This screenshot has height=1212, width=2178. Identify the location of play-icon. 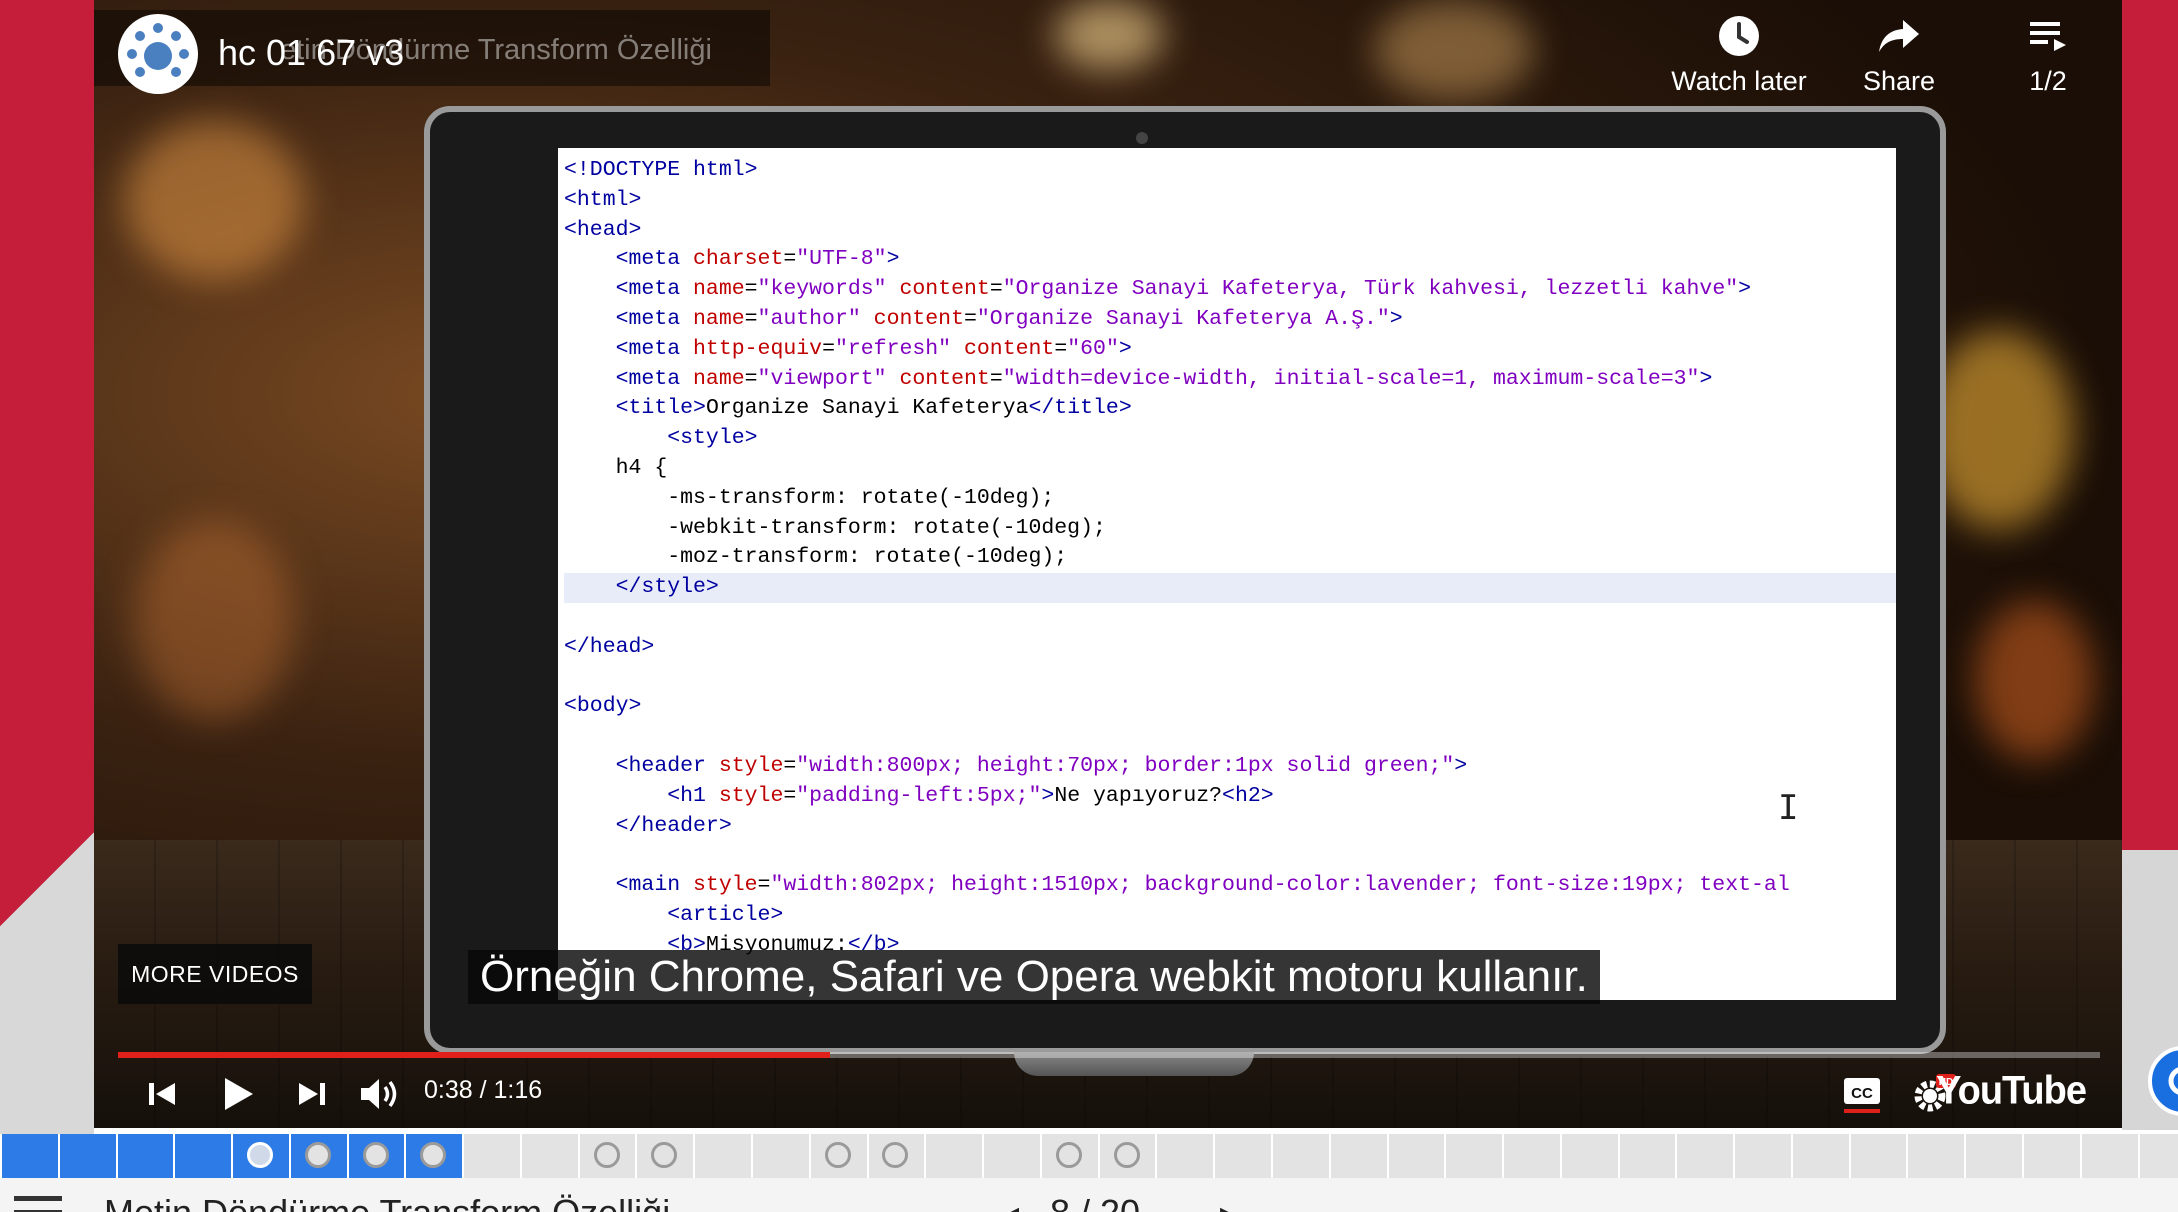
(239, 1094).